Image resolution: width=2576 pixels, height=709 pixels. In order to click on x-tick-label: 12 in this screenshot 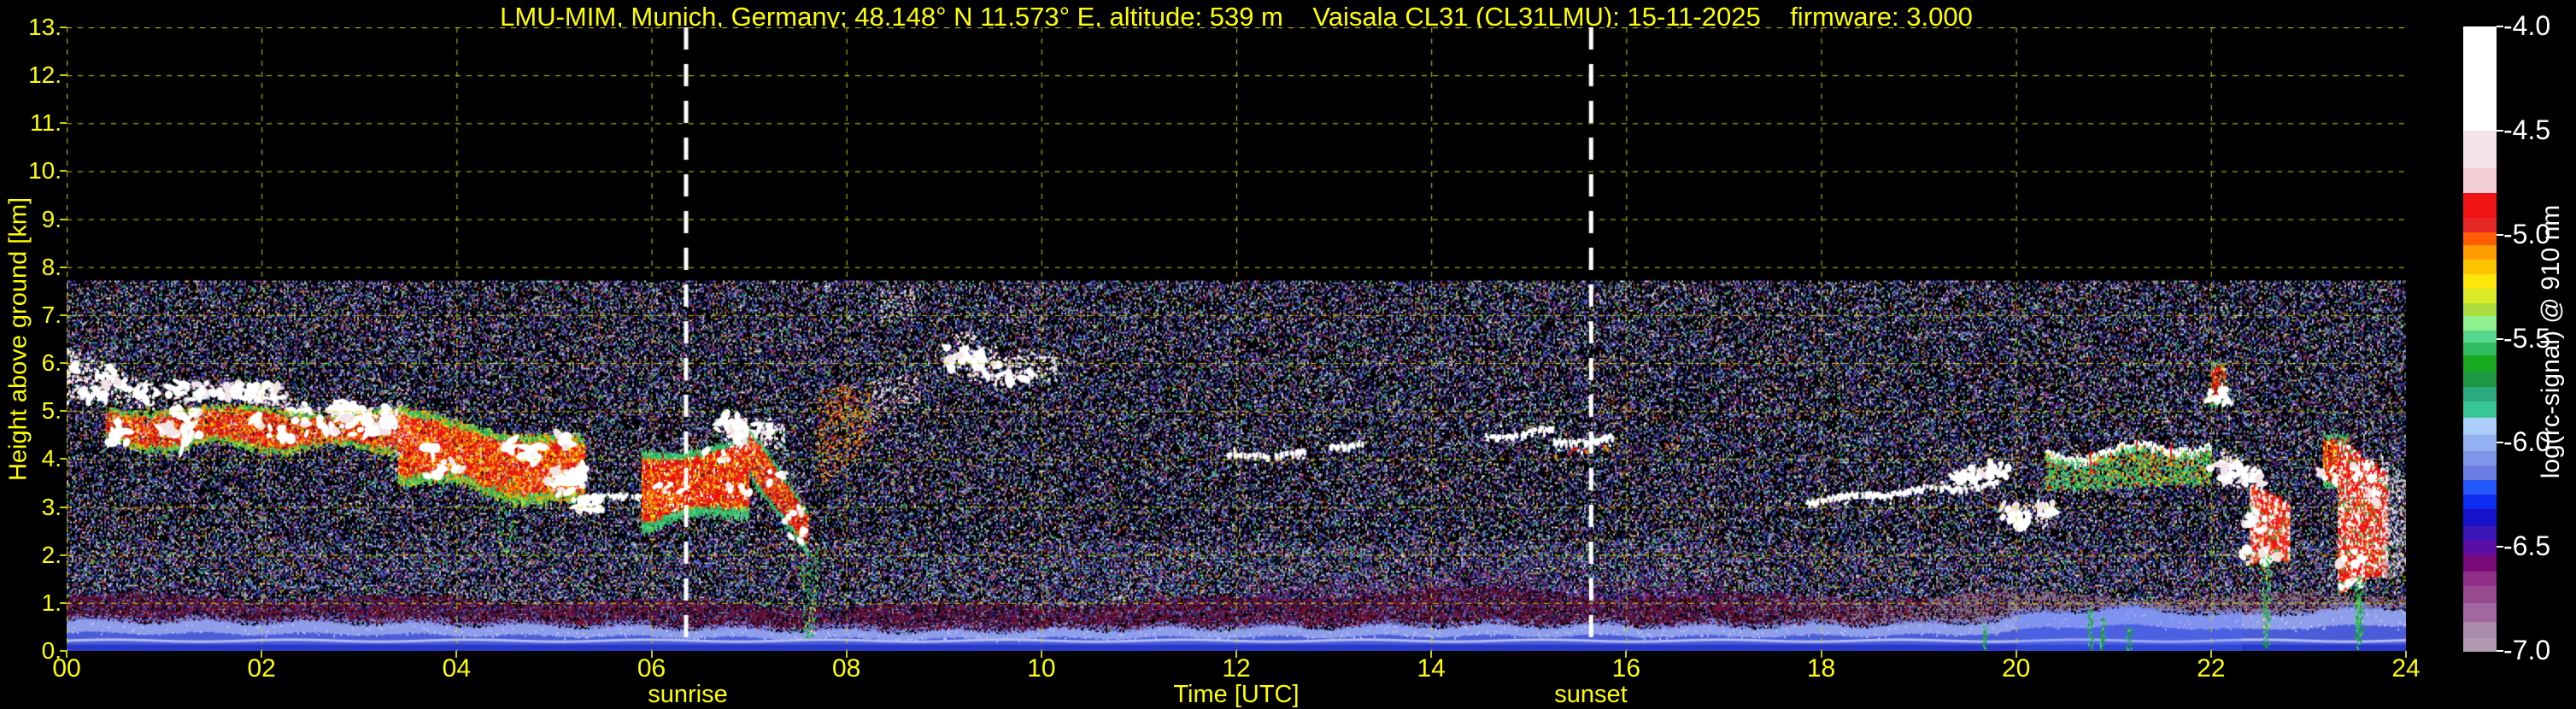, I will do `click(1236, 668)`.